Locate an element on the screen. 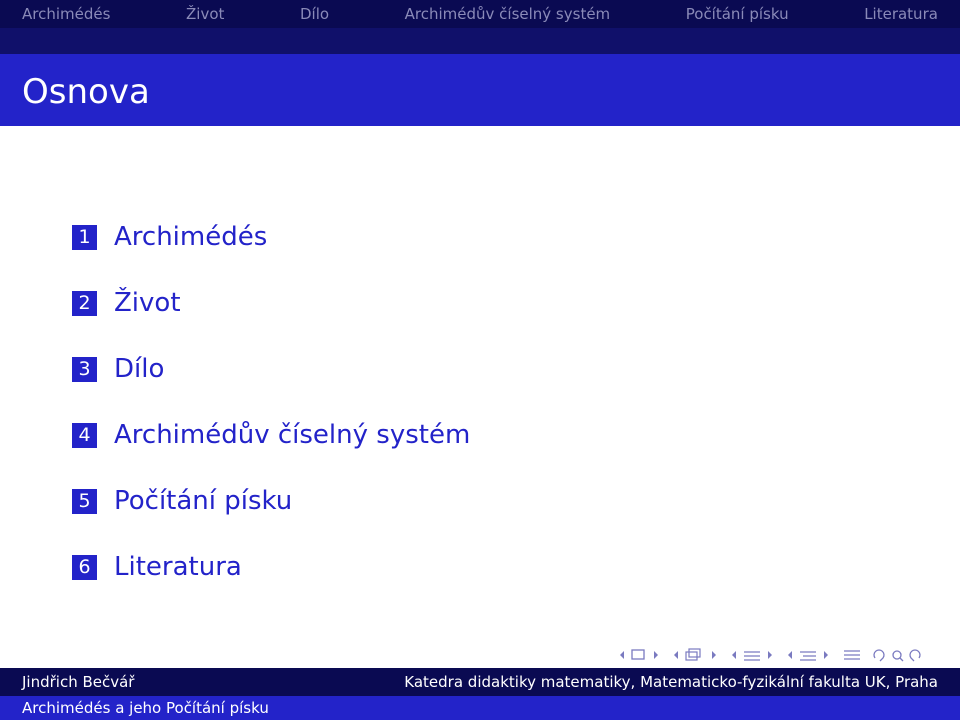  toc-item-5: 5 Počítání písku is located at coordinates (182, 501).